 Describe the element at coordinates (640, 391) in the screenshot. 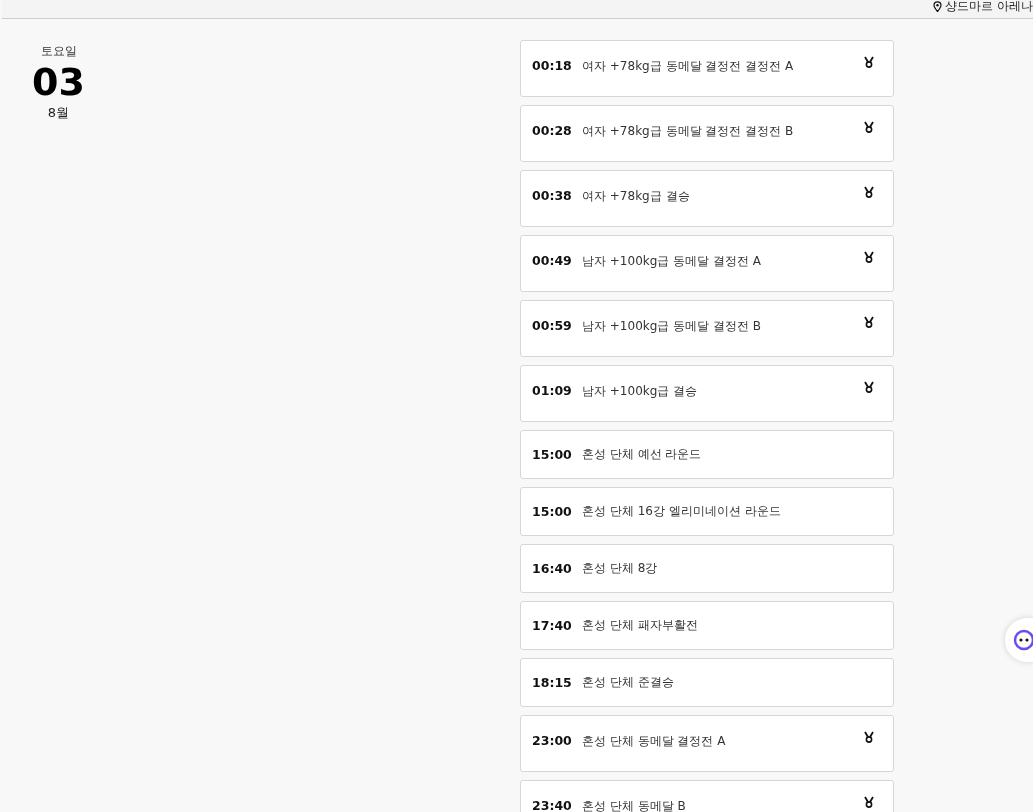

I see `event-title: 남자 +100kg급 결승` at that location.